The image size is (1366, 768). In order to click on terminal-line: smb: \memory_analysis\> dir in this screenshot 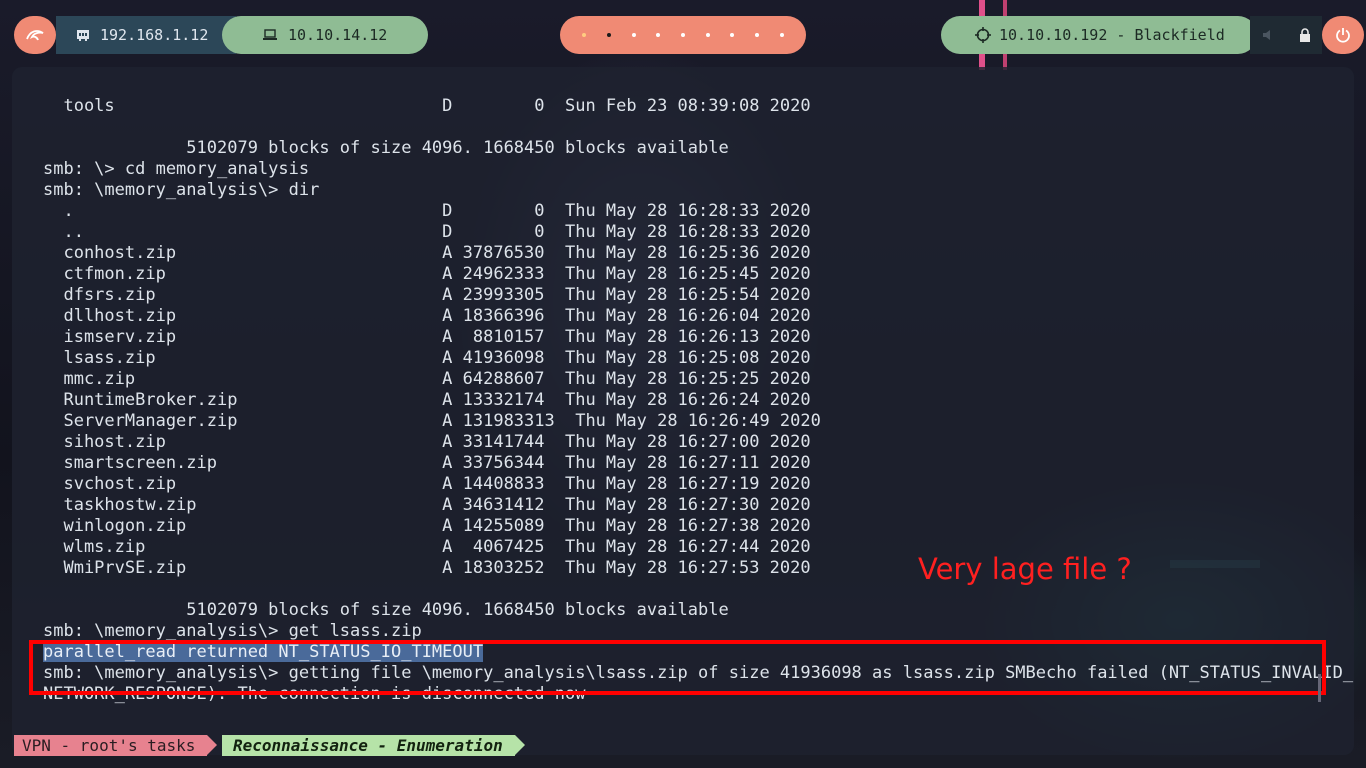, I will do `click(181, 190)`.